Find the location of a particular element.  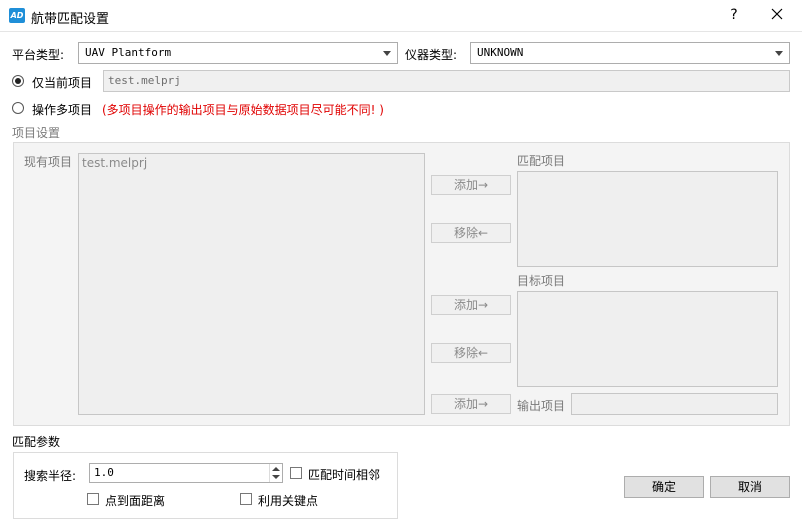

match-projects-label: 匹配项目 is located at coordinates (541, 161).